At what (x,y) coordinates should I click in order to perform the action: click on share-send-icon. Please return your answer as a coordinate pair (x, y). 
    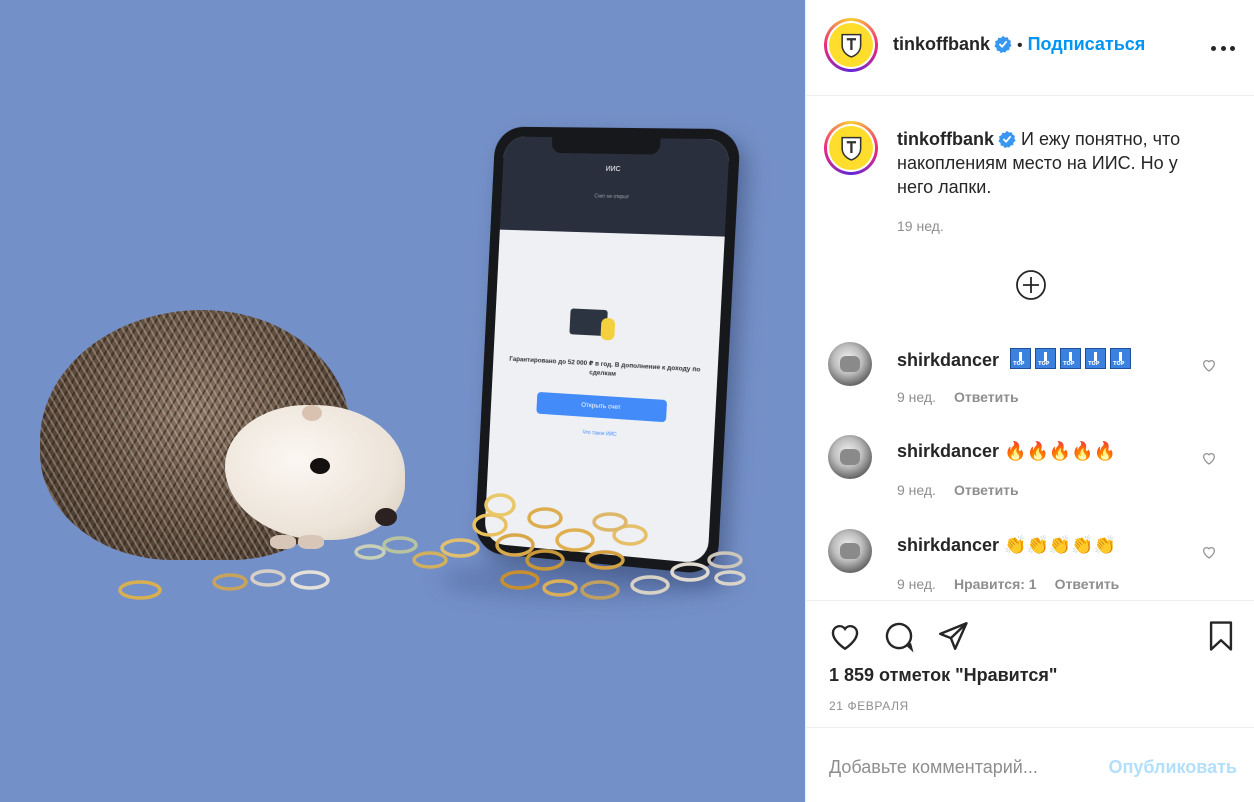
    Looking at the image, I should click on (953, 636).